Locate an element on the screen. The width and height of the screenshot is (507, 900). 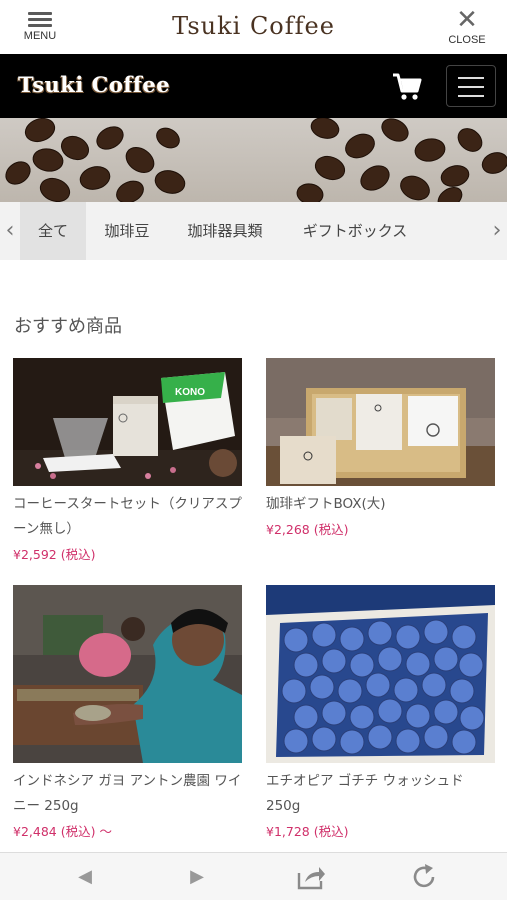
tab-gift-box: ギフトボックス is located at coordinates (355, 231).